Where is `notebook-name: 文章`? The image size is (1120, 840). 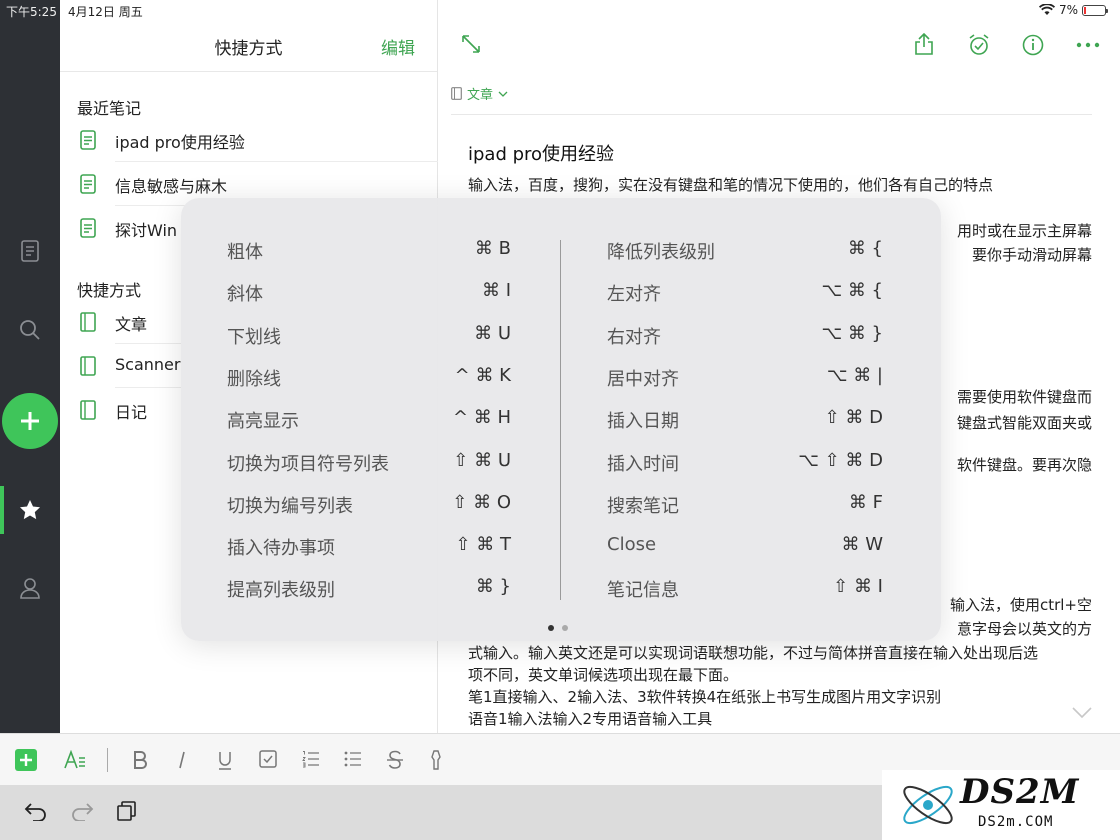
notebook-name: 文章 is located at coordinates (480, 95).